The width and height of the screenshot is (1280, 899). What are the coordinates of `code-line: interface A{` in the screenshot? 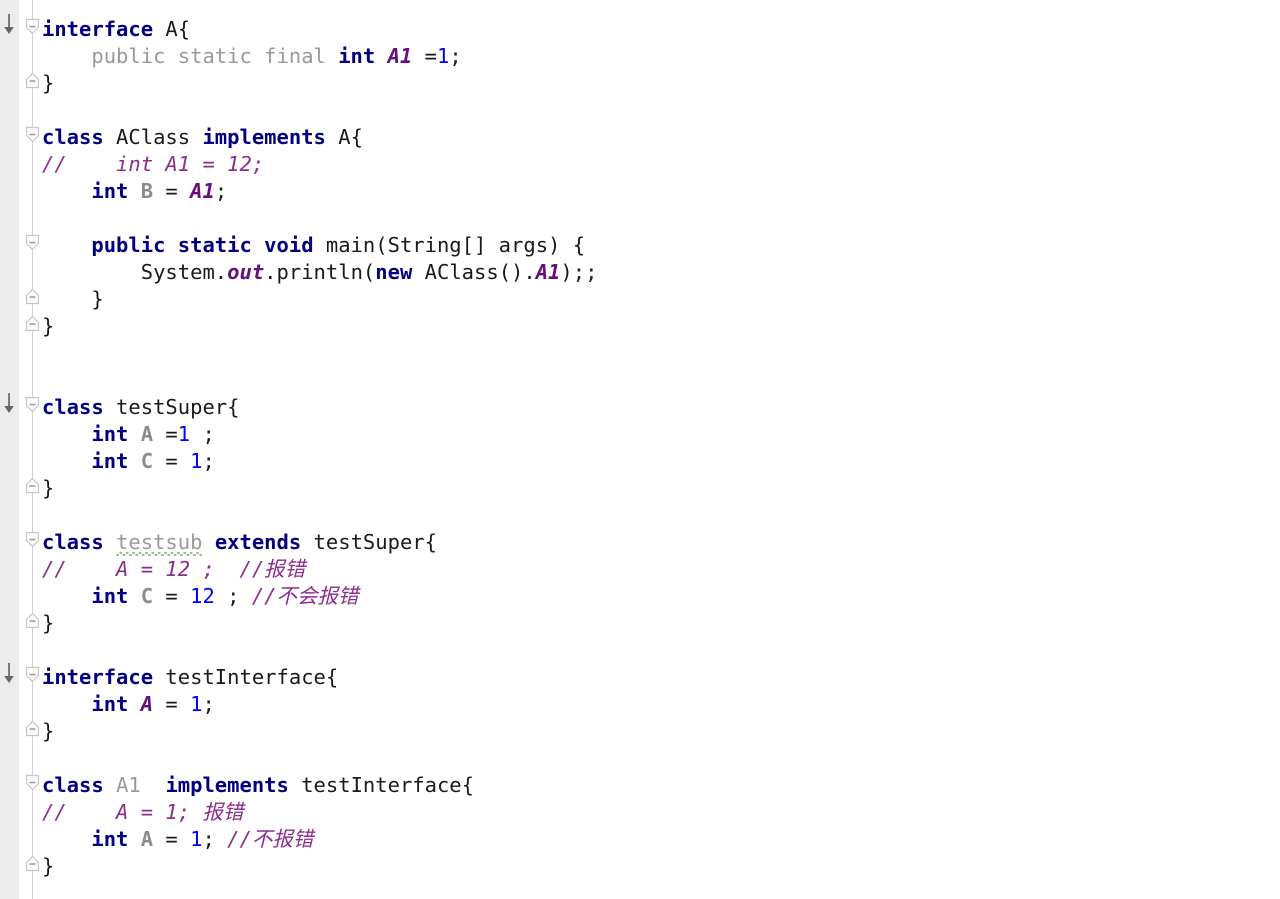 It's located at (116, 29).